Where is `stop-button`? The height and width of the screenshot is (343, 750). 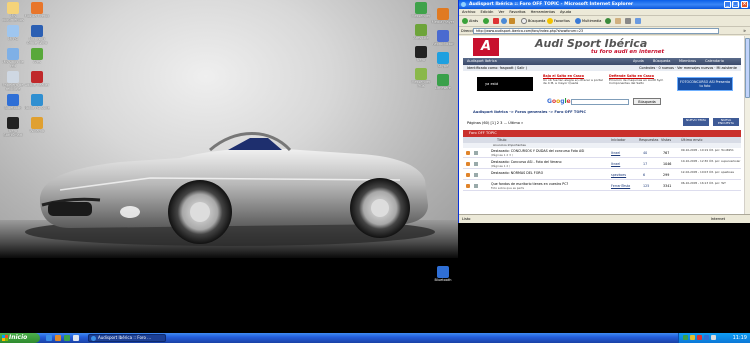 stop-button is located at coordinates (496, 21).